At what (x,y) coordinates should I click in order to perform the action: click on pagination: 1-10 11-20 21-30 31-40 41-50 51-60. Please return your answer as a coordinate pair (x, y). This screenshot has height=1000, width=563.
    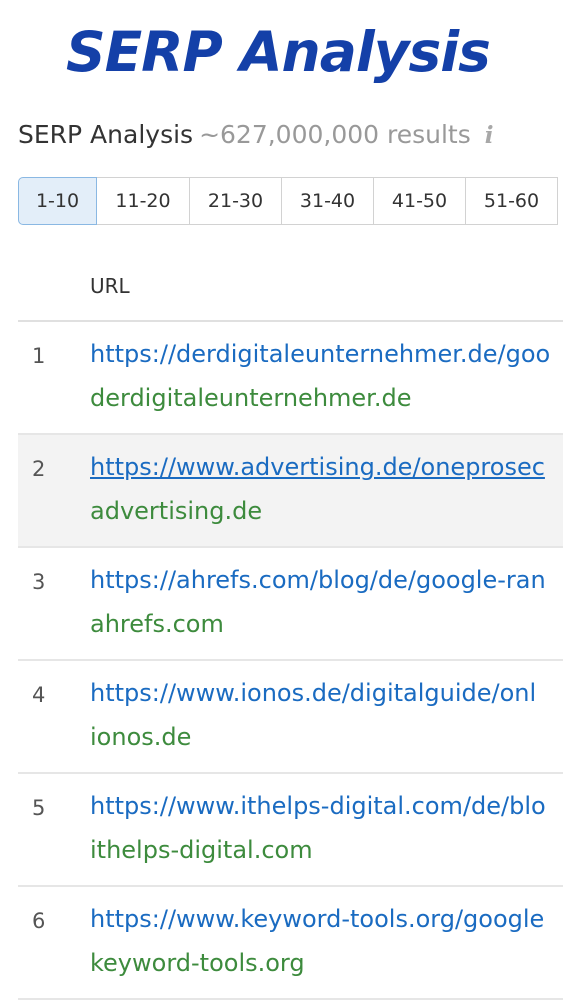
    Looking at the image, I should click on (288, 201).